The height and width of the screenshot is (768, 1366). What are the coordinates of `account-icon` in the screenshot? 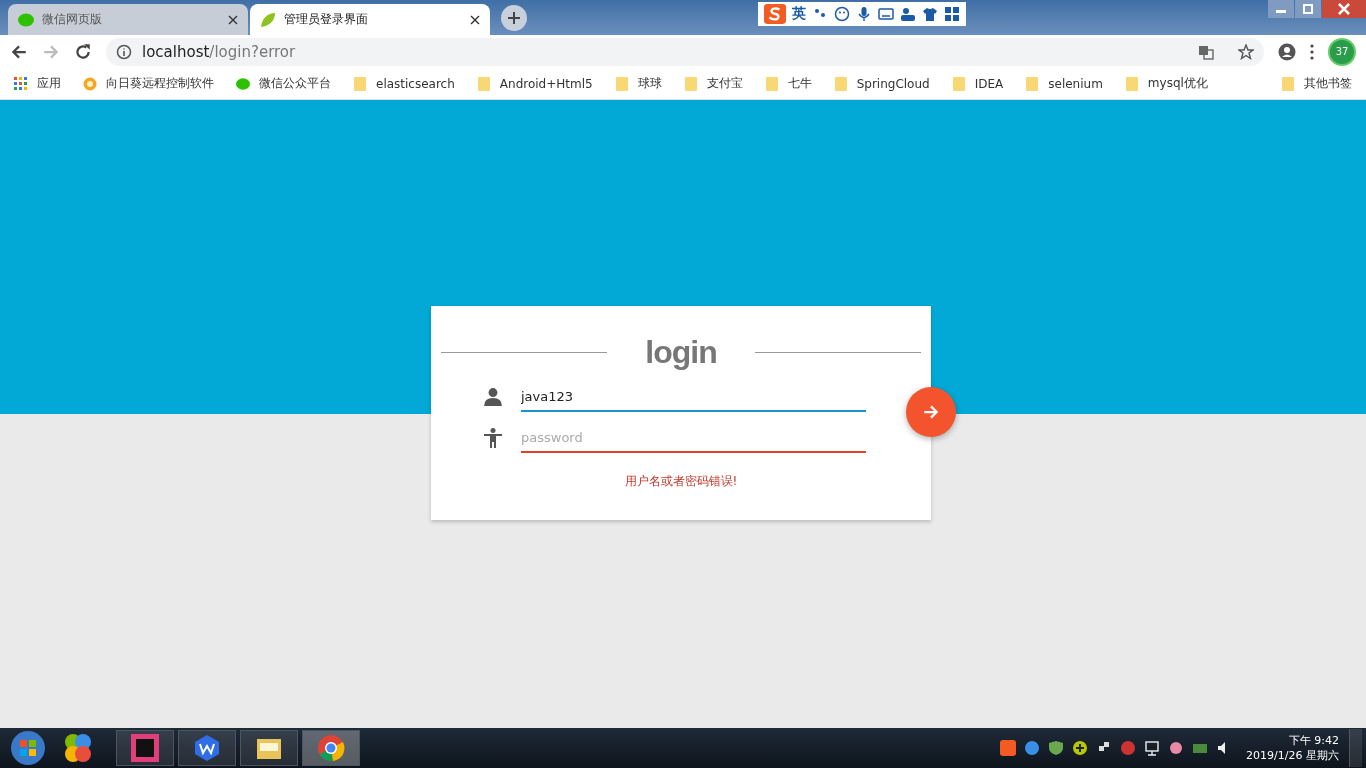 It's located at (1287, 51).